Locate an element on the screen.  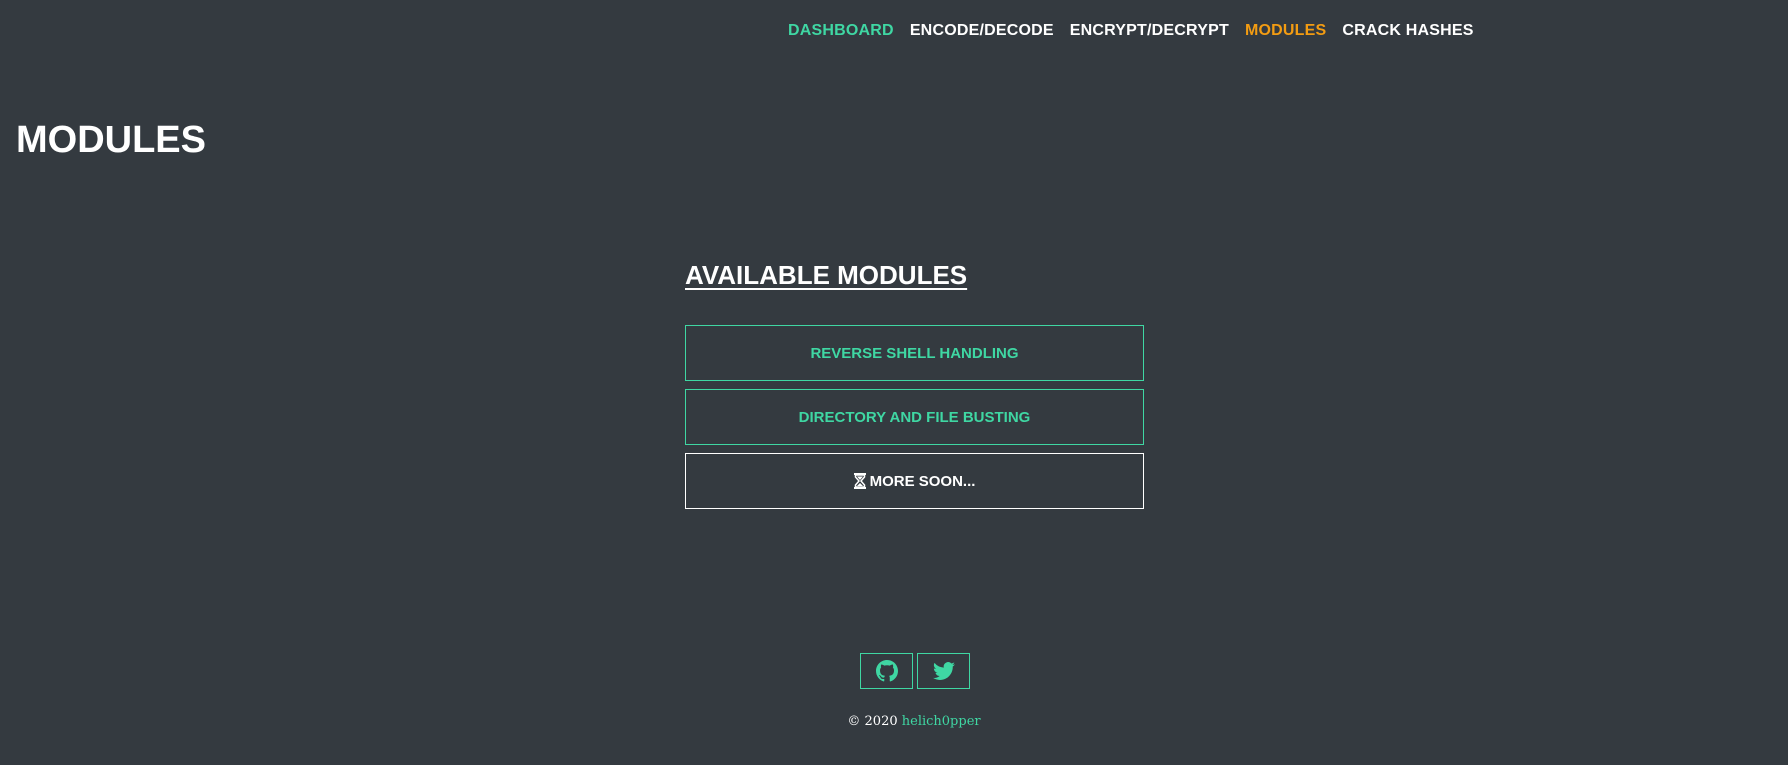
module-label: REVERSE SHELL HANDLING is located at coordinates (914, 353).